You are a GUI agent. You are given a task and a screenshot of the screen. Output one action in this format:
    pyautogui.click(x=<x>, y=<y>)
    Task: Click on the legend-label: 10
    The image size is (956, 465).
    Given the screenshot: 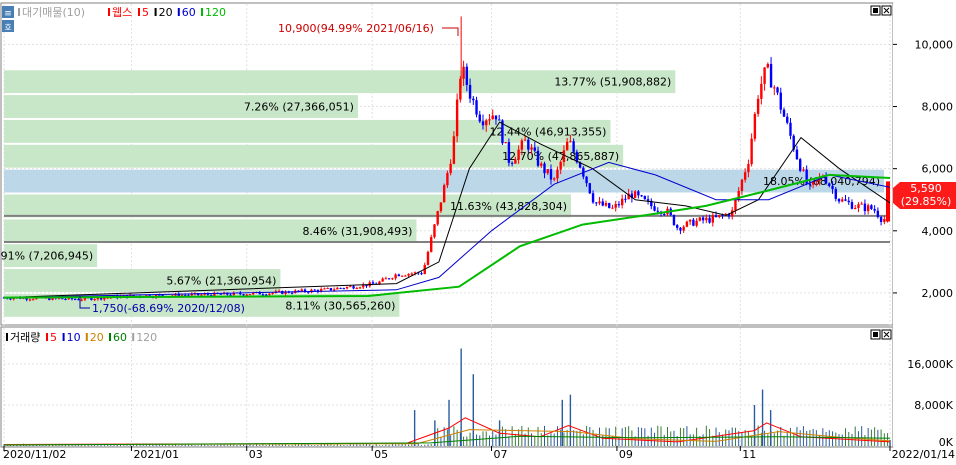 What is the action you would take?
    pyautogui.click(x=74, y=337)
    